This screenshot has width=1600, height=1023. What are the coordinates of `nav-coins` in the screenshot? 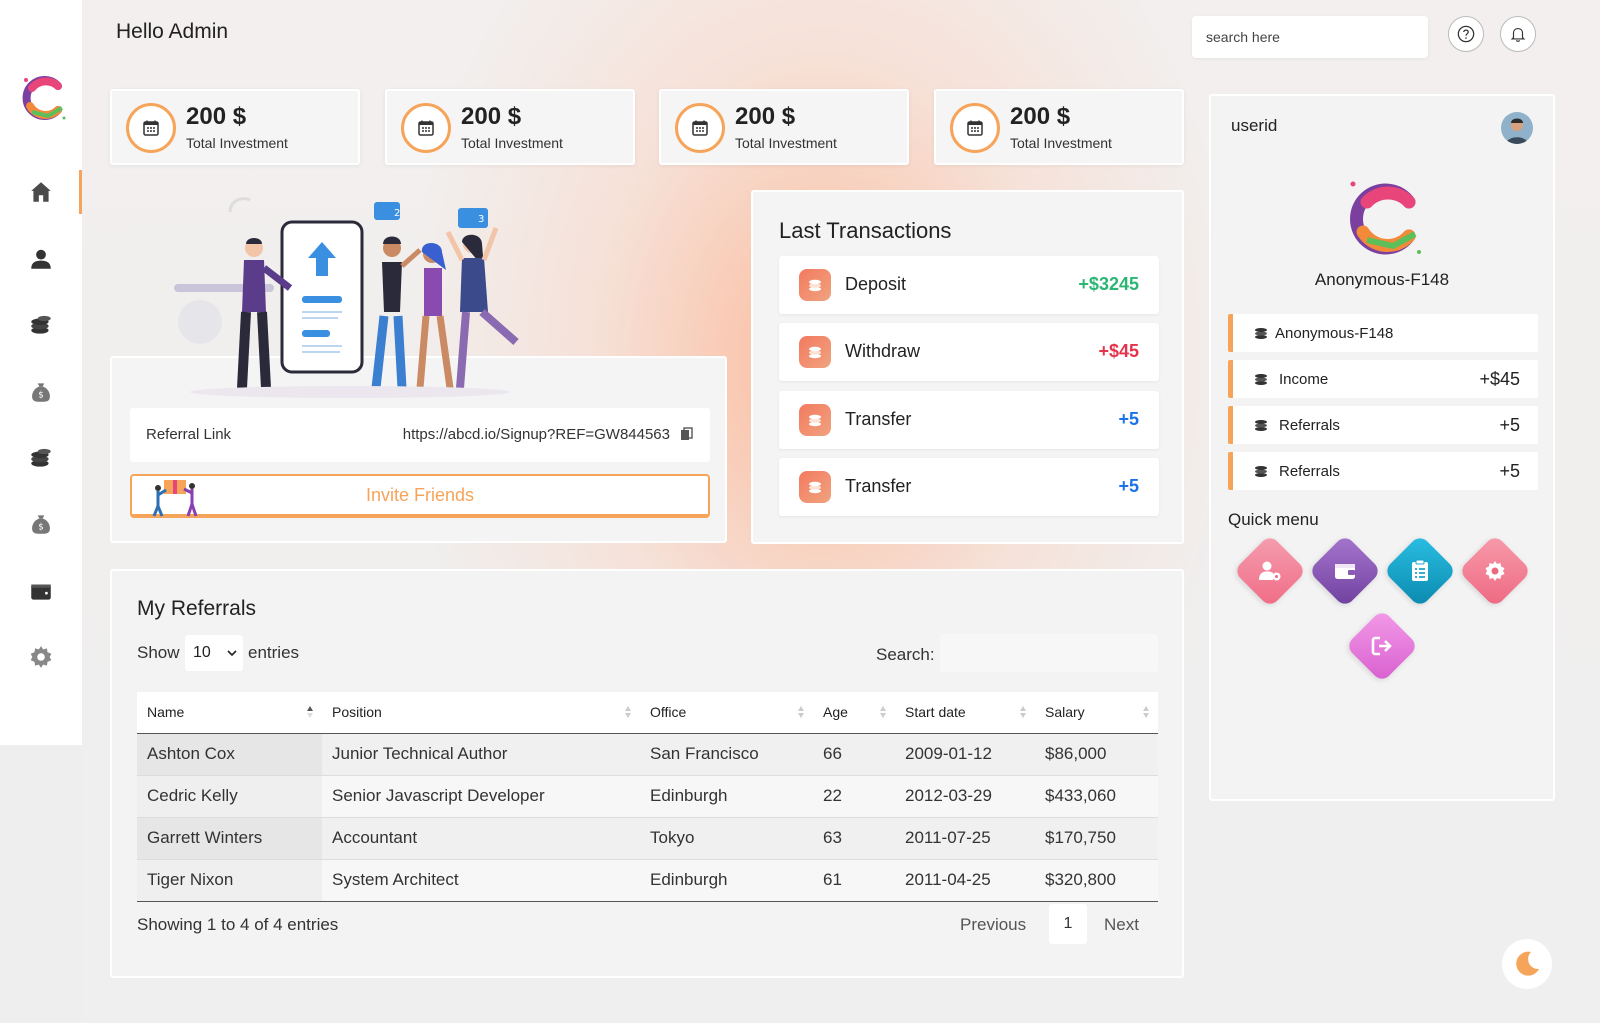 It's located at (41, 325).